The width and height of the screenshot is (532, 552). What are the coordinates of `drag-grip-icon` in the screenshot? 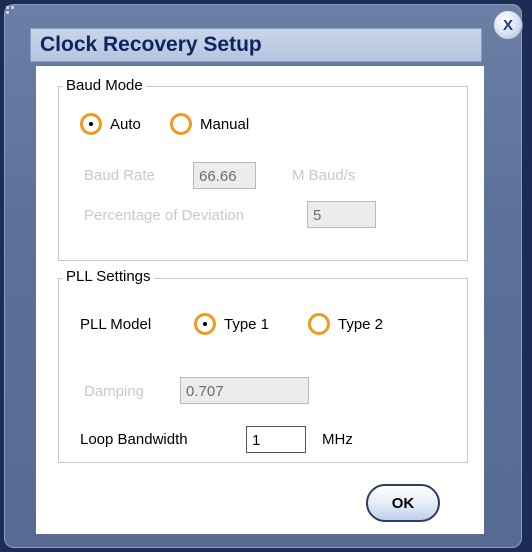 It's located at (11, 11).